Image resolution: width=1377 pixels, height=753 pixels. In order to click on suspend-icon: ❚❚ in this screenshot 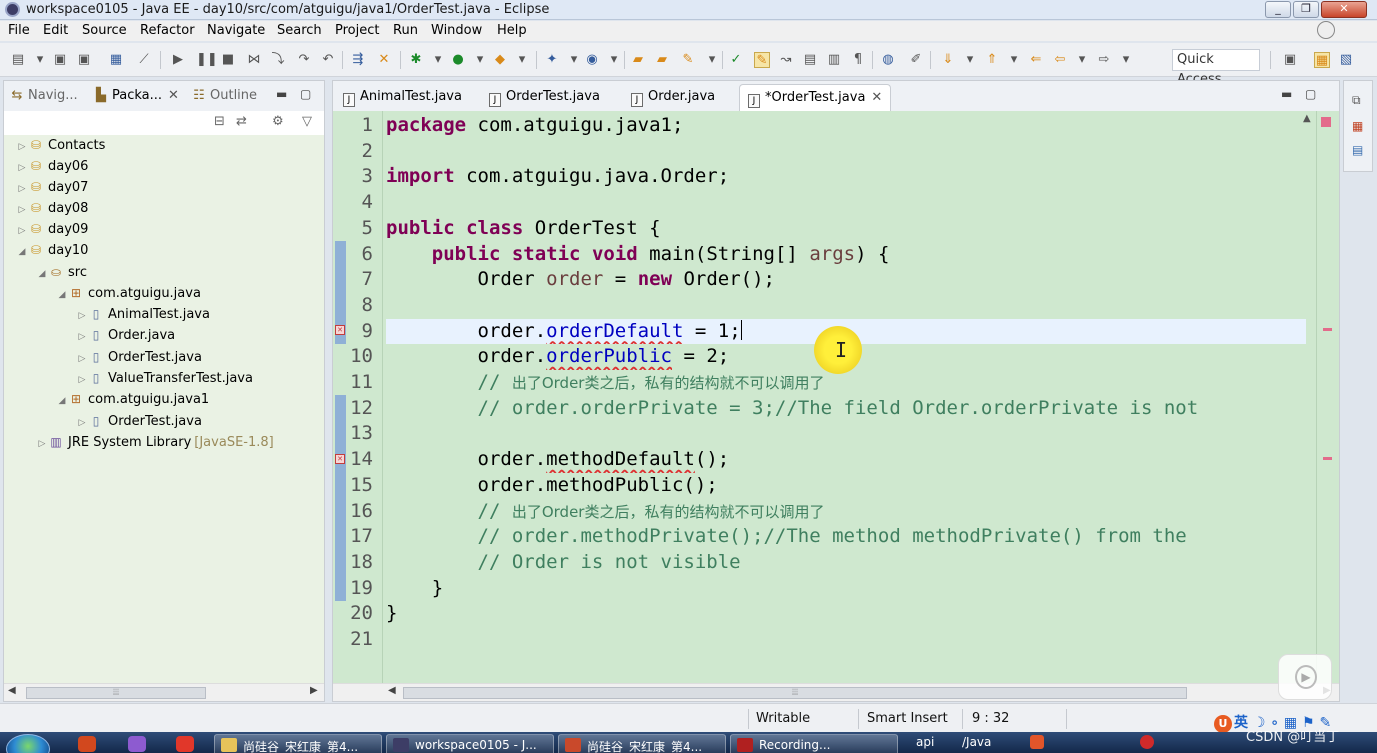, I will do `click(207, 60)`.